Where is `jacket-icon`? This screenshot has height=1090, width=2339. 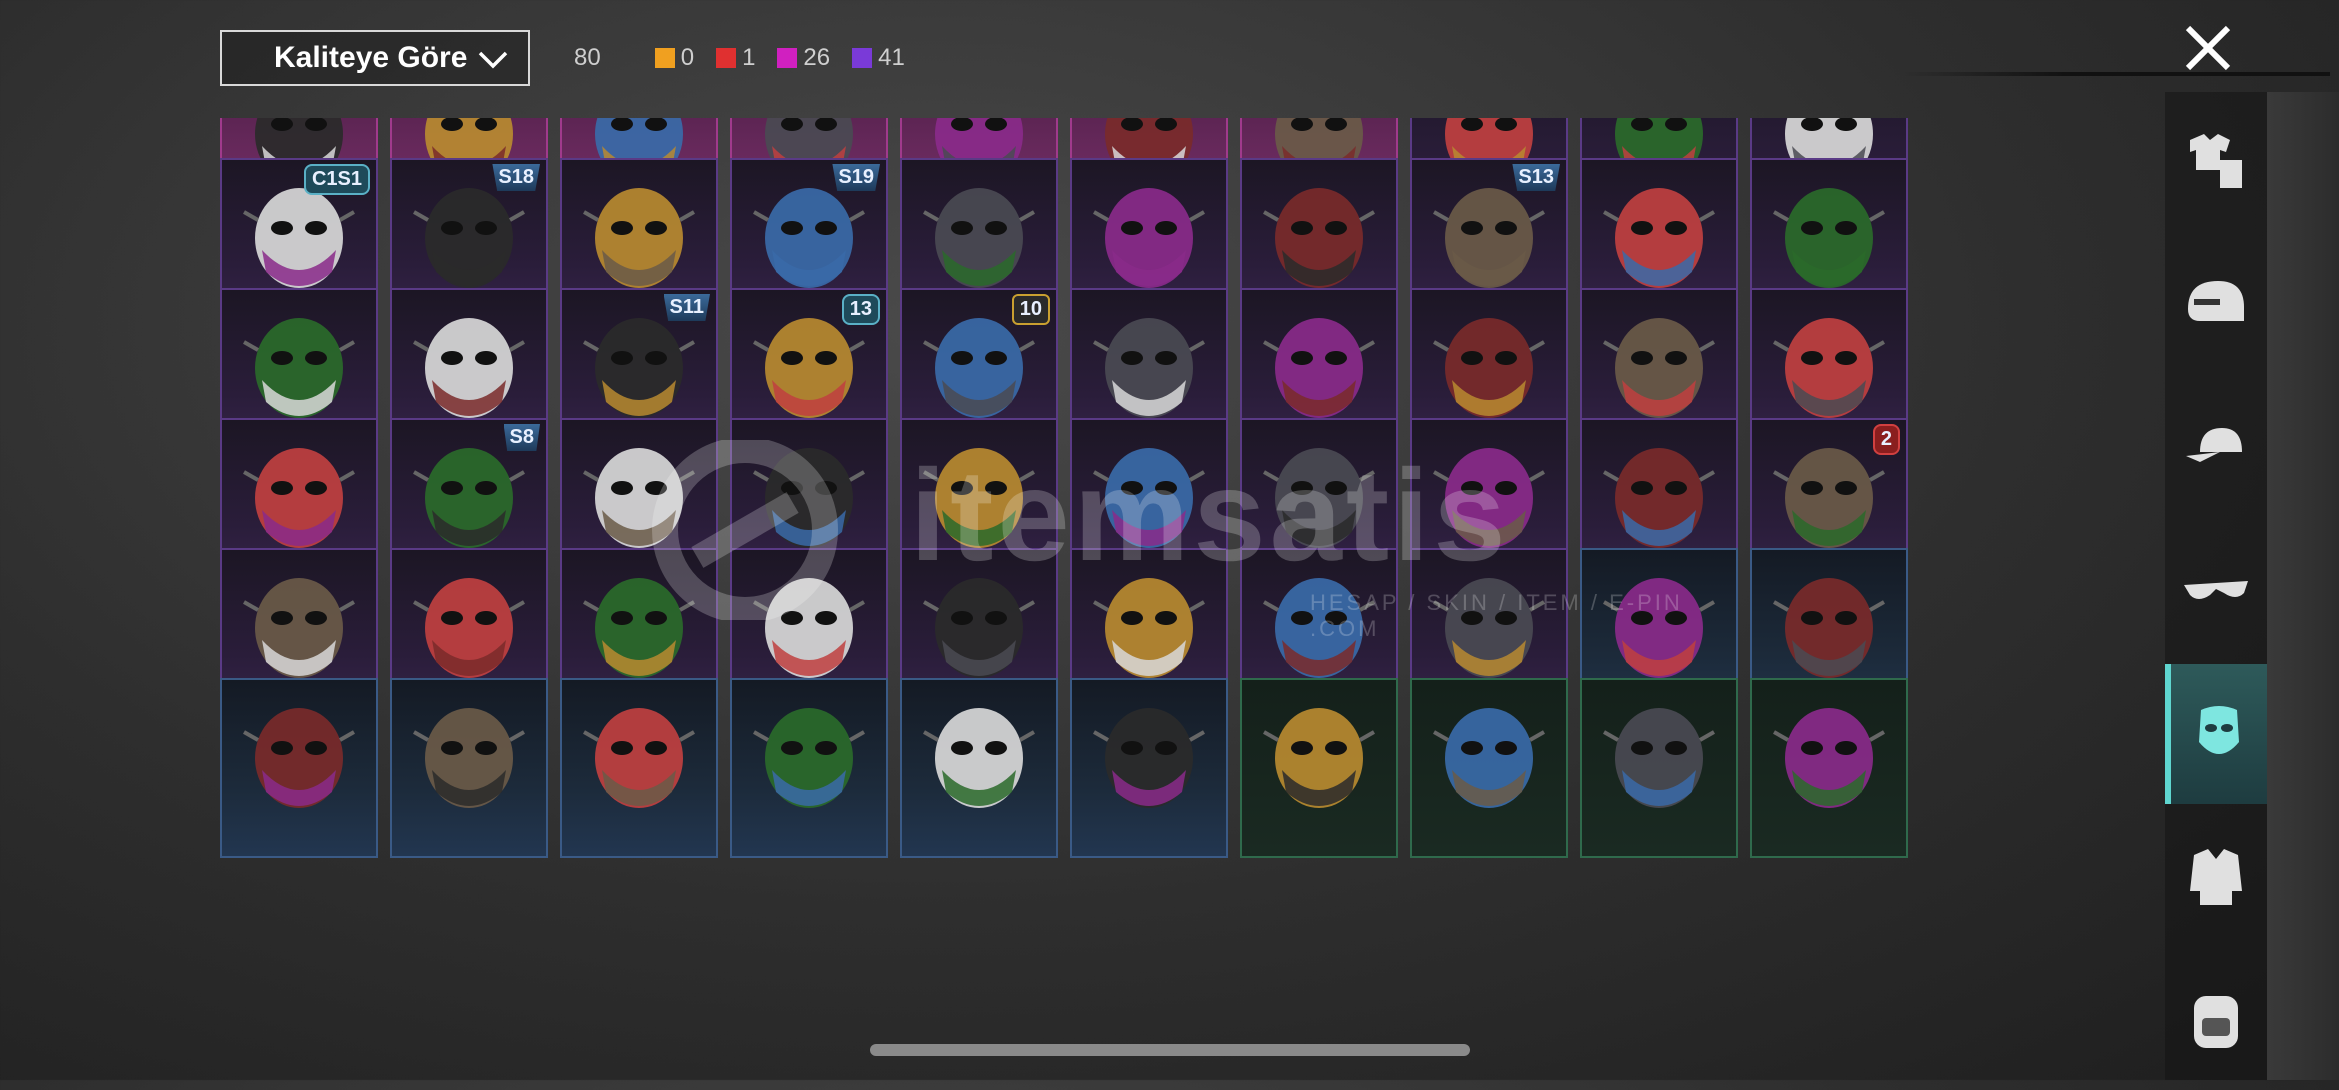
jacket-icon is located at coordinates (2216, 877).